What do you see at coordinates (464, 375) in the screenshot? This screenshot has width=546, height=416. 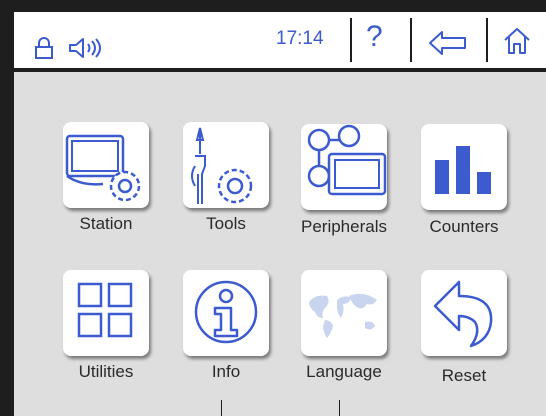 I see `tile-label: Reset` at bounding box center [464, 375].